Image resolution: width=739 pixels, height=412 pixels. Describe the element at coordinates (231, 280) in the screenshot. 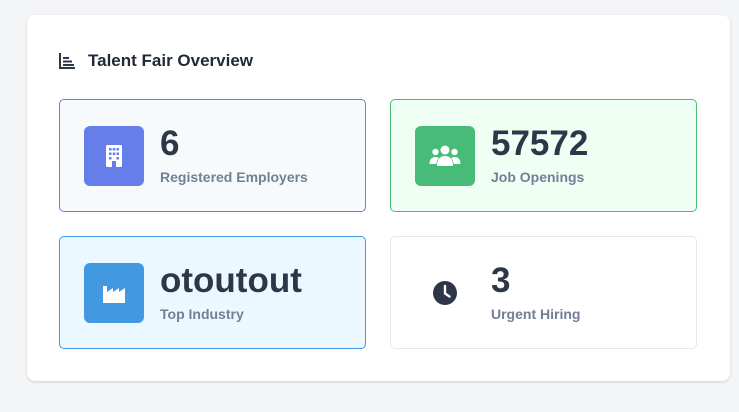

I see `stat-value-top-industry: otoutout` at that location.